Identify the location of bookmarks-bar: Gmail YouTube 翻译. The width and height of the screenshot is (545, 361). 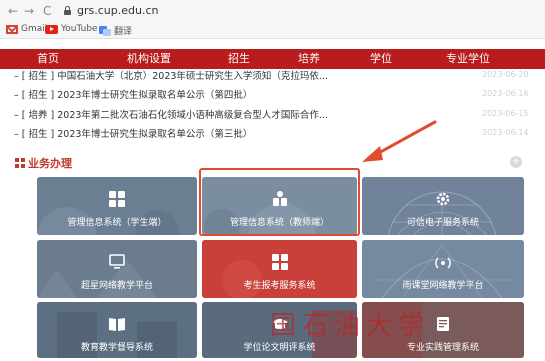
(272, 30).